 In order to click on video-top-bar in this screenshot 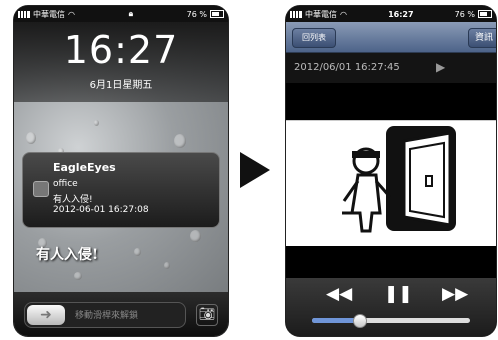, I will do `click(391, 101)`.